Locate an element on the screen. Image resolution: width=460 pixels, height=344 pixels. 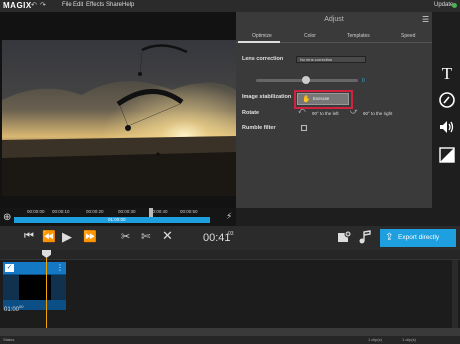
text-icon: T is located at coordinates (447, 74).